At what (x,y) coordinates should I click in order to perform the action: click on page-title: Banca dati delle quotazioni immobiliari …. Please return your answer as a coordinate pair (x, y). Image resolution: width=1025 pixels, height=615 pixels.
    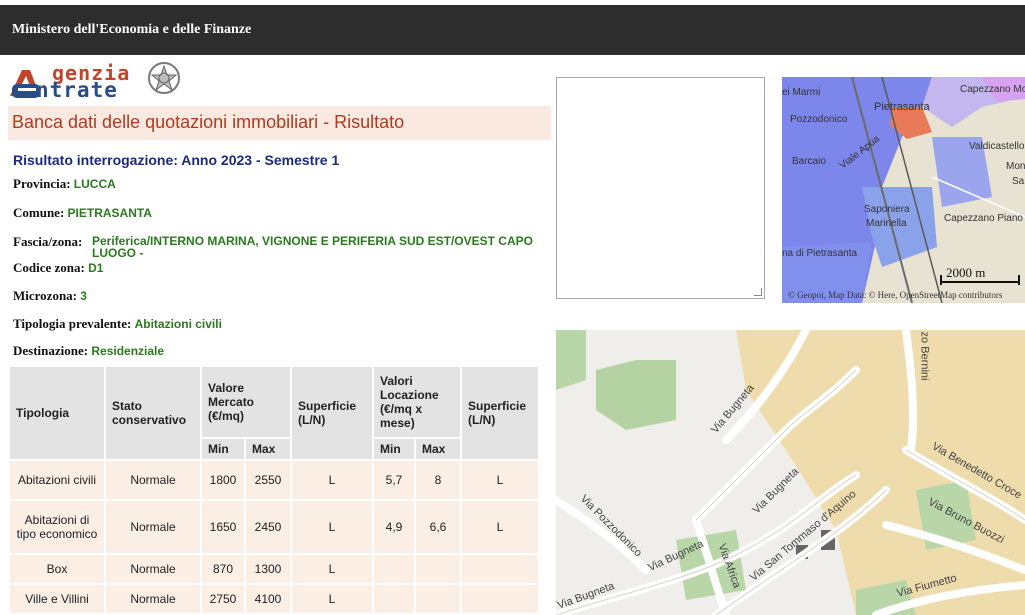
    Looking at the image, I should click on (208, 122).